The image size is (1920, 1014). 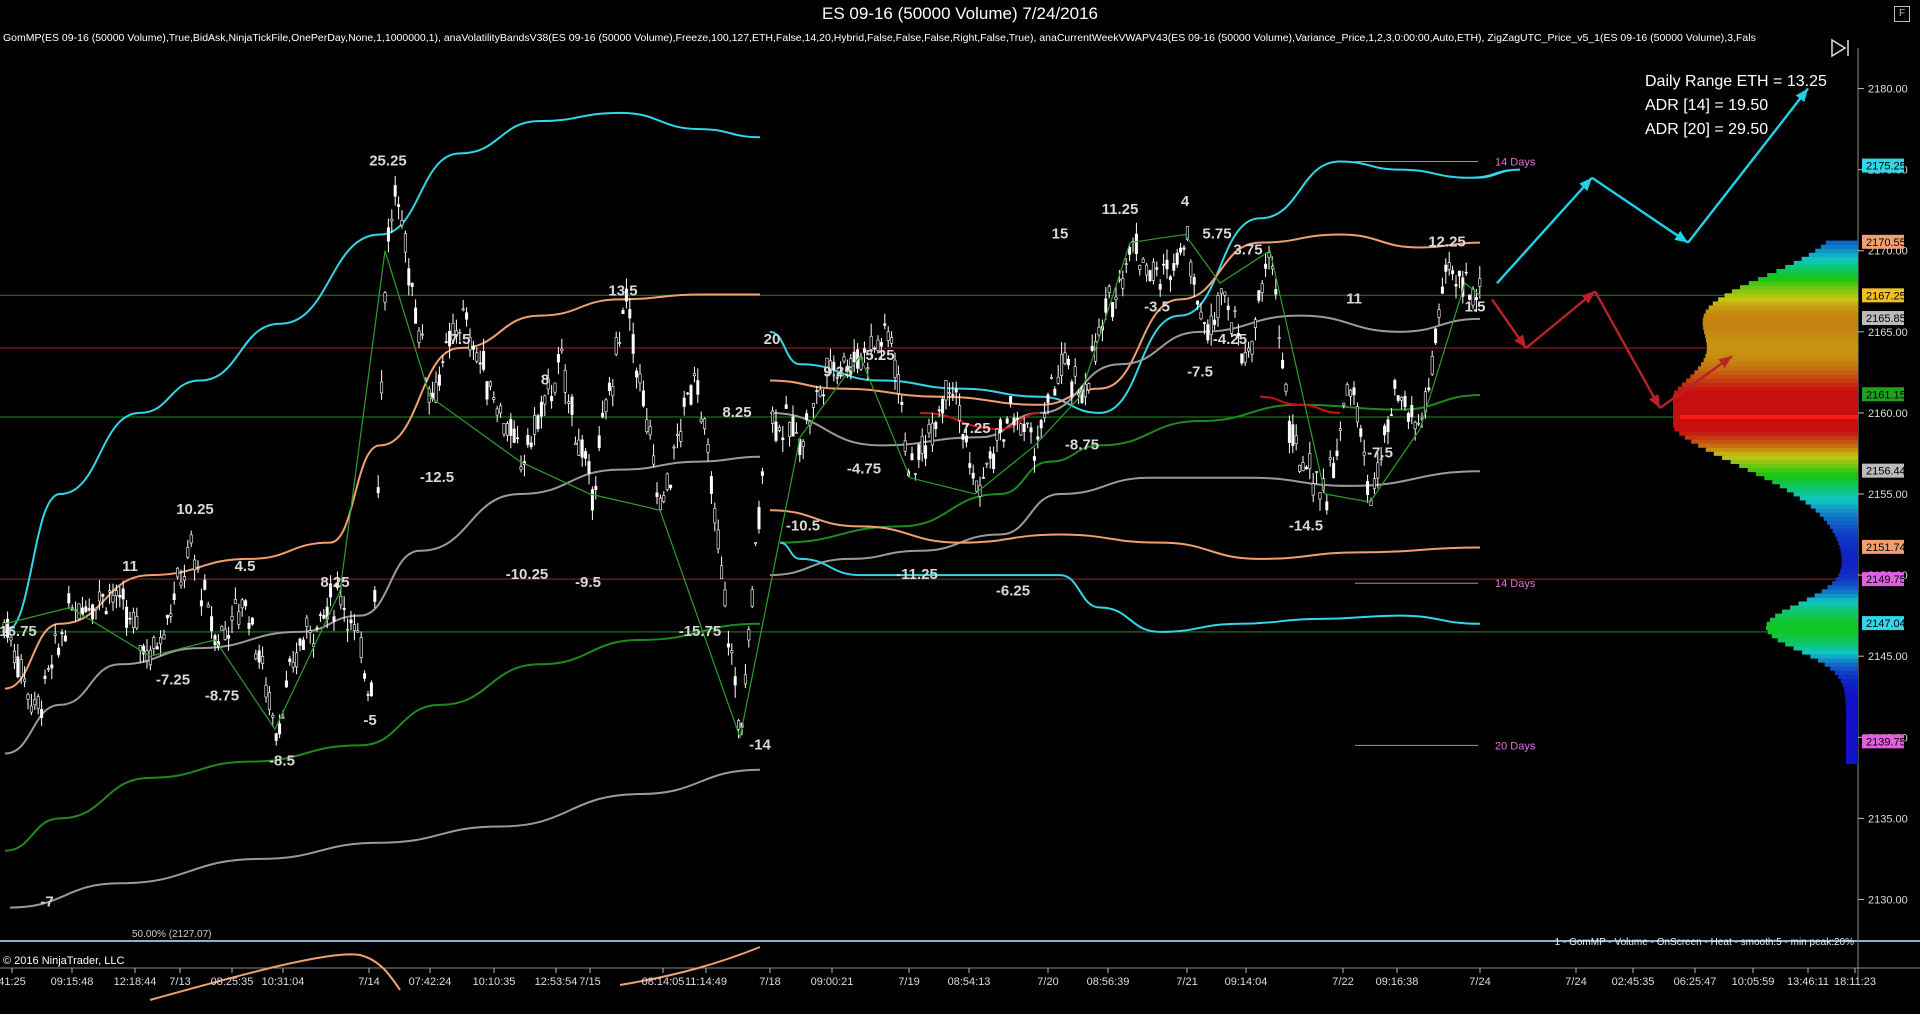 I want to click on x-tick-label: 12:18:44, so click(x=135, y=982).